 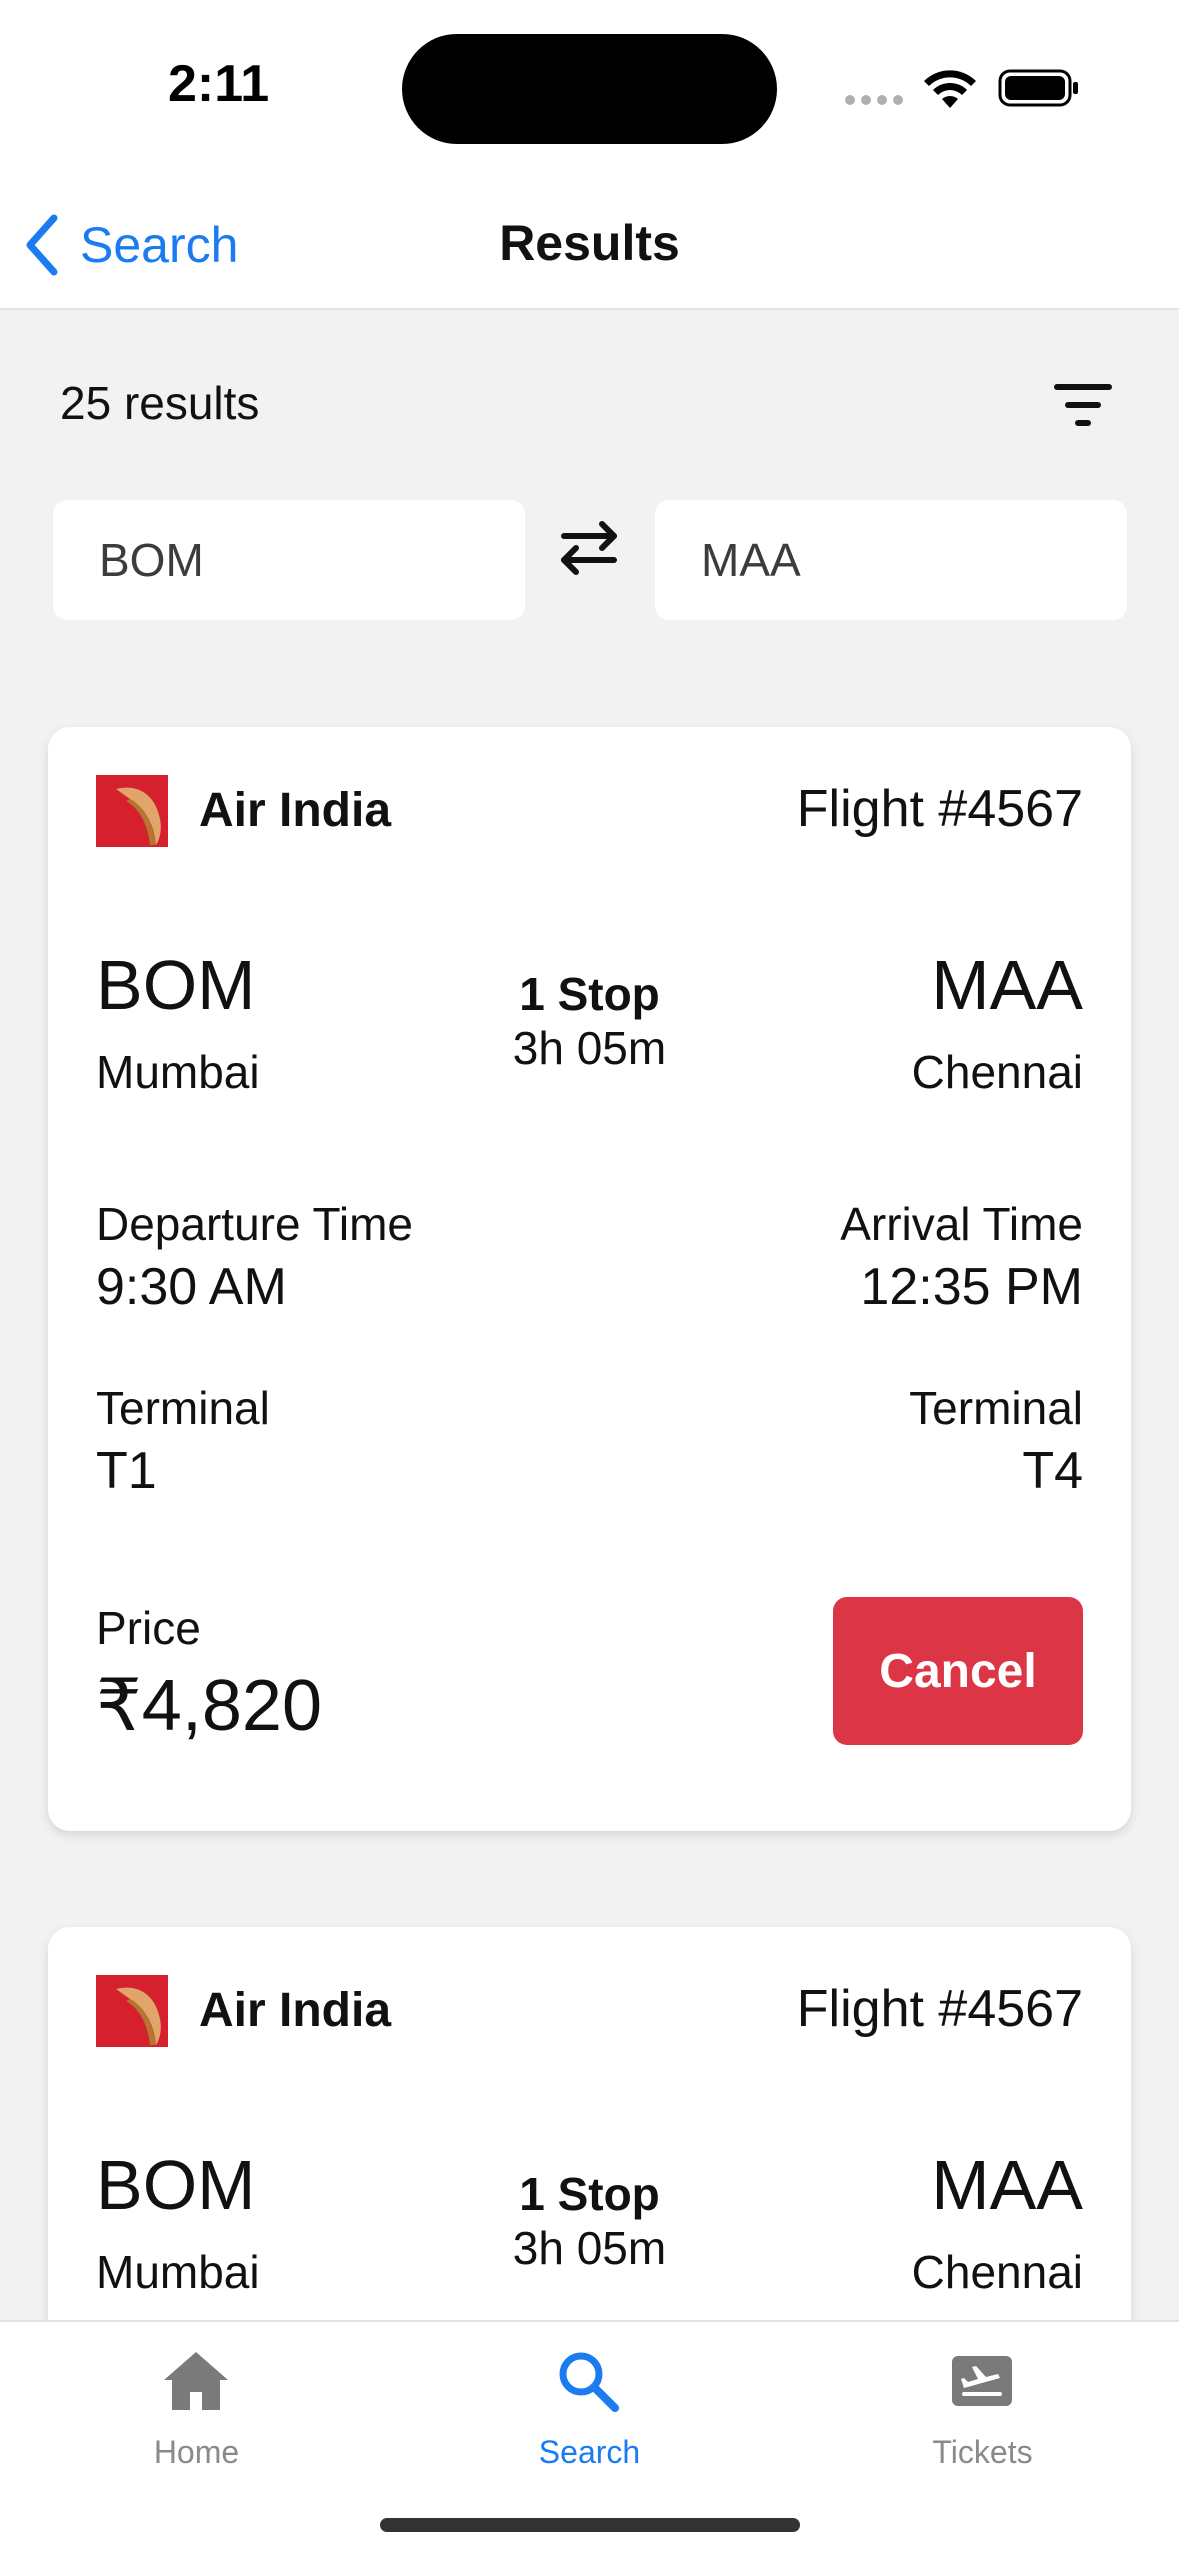 What do you see at coordinates (589, 2452) in the screenshot?
I see `tab-search-label: Search` at bounding box center [589, 2452].